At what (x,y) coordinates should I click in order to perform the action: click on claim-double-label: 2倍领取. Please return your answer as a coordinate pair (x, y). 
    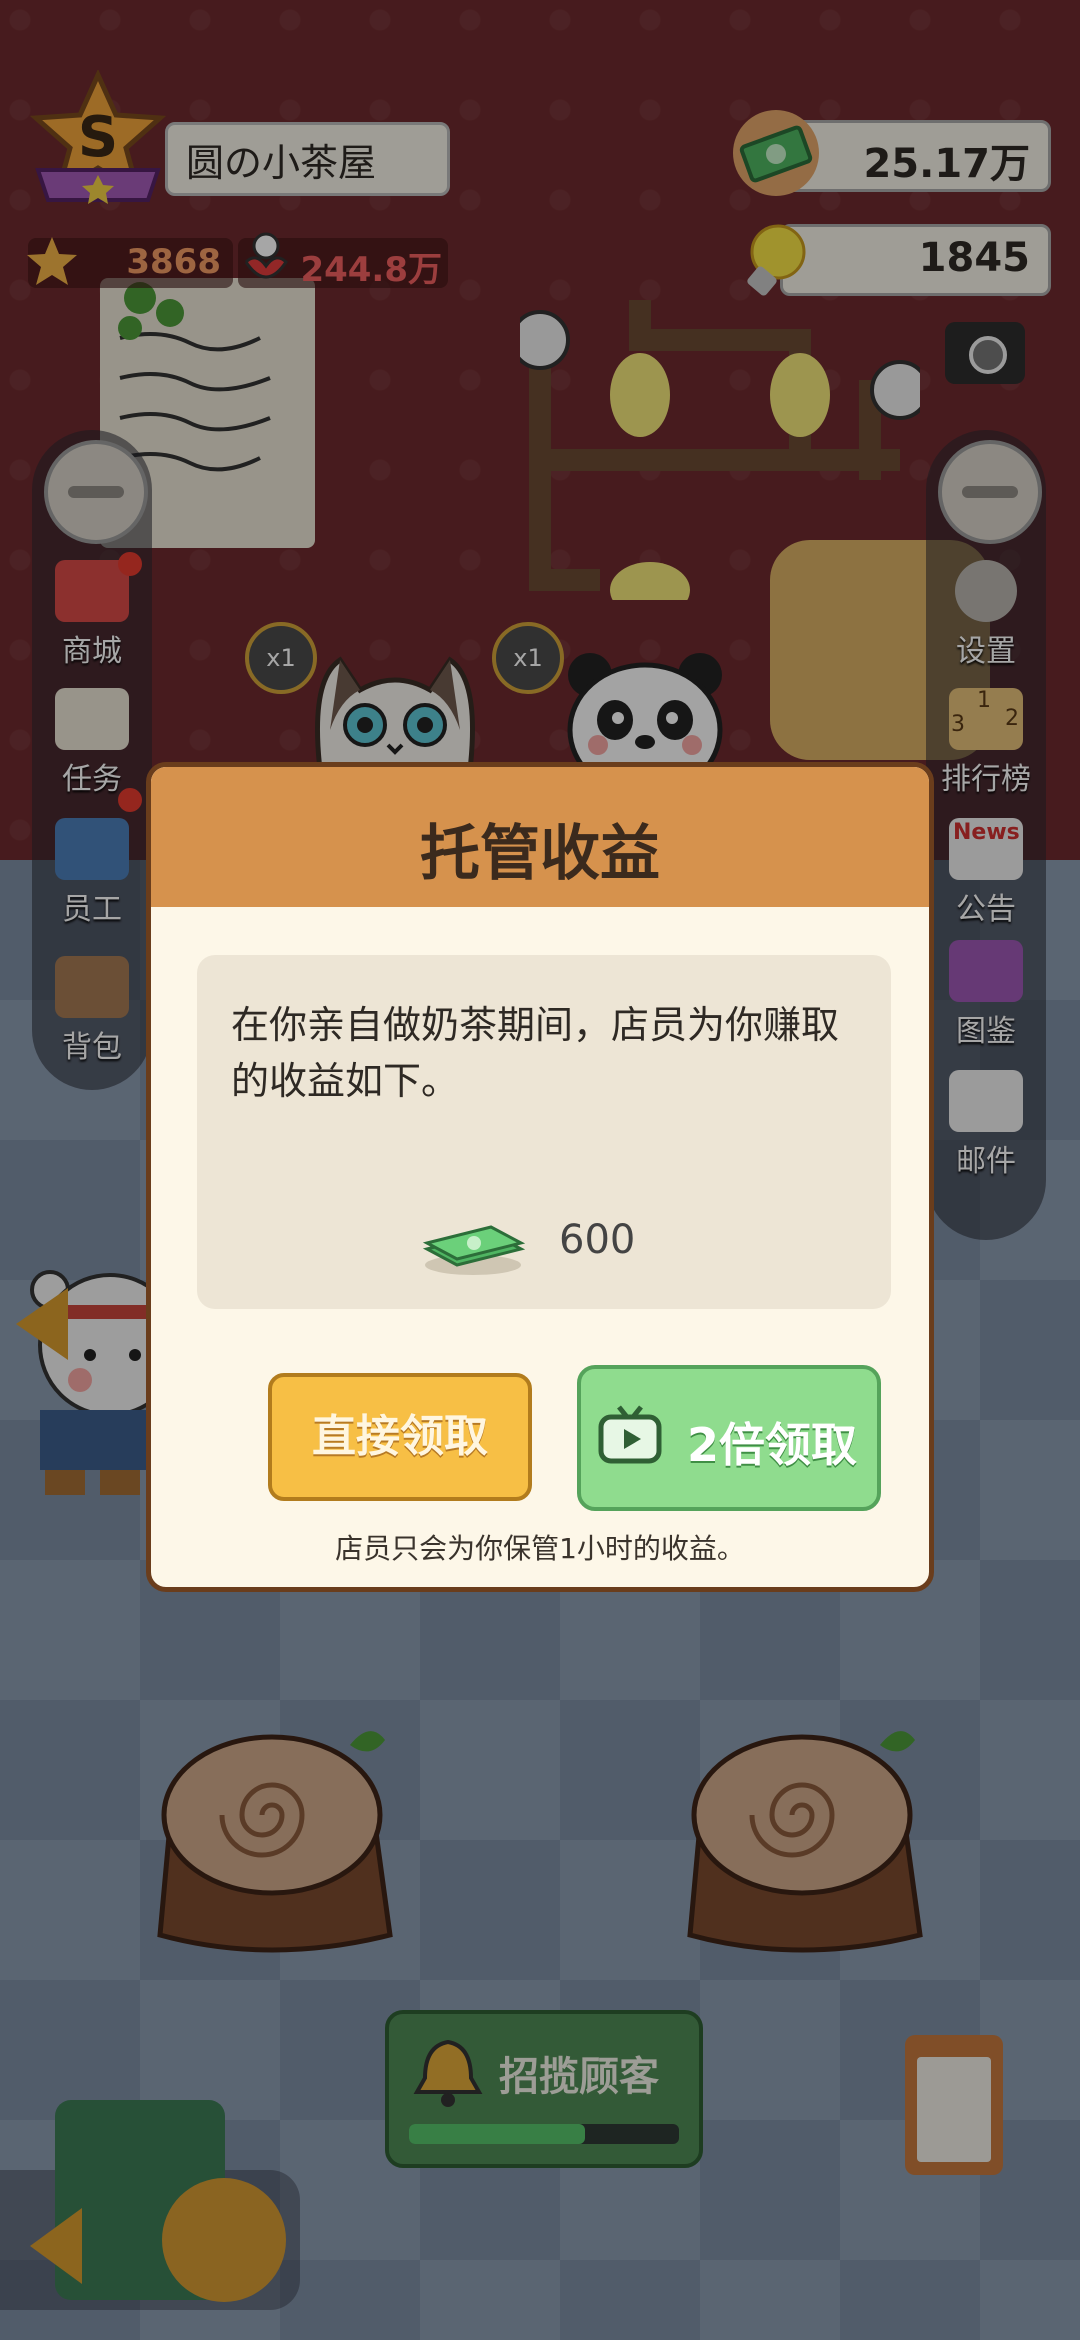
    Looking at the image, I should click on (772, 1445).